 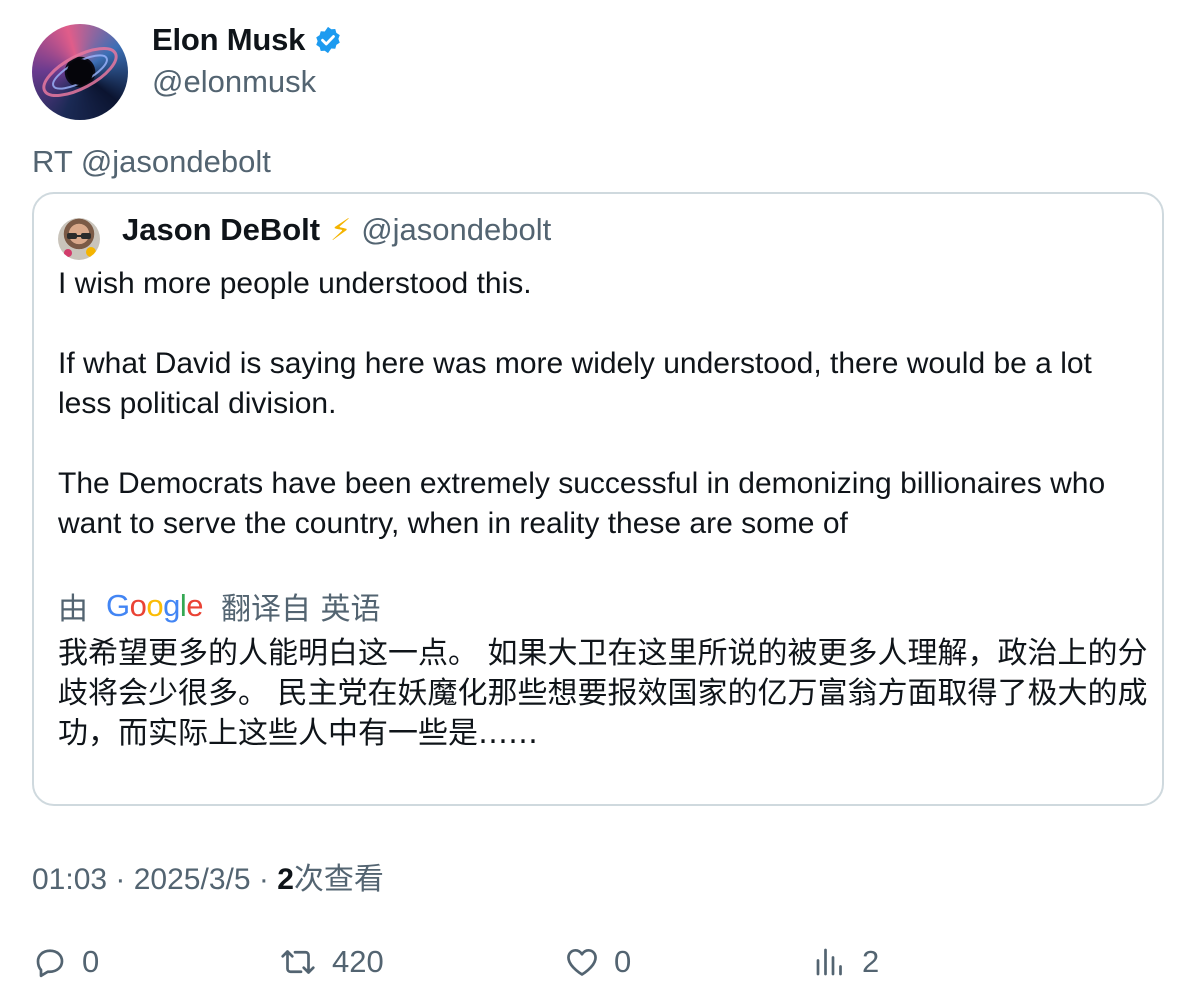 I want to click on translate-prefix: 由, so click(x=73, y=609).